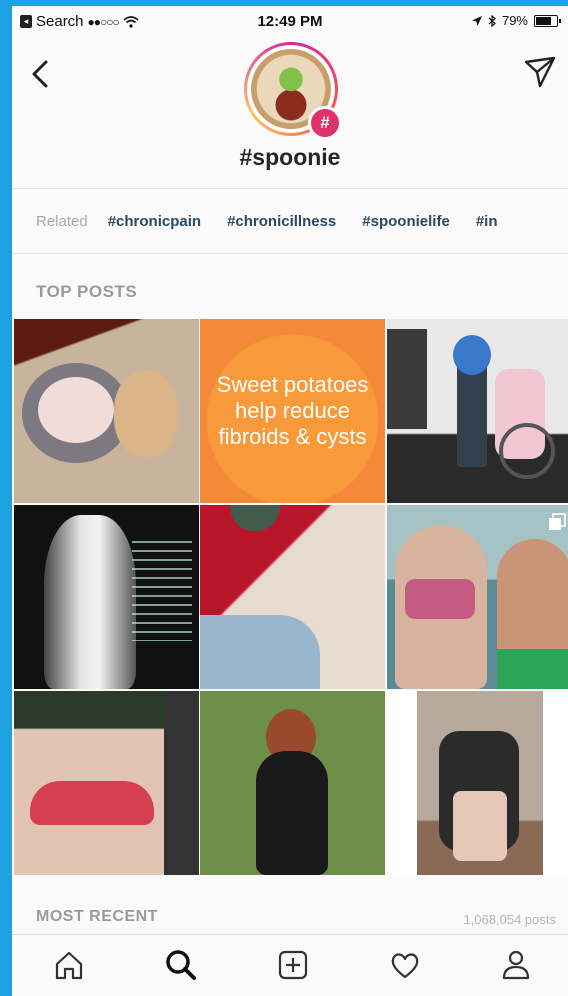  I want to click on add-icon, so click(293, 965).